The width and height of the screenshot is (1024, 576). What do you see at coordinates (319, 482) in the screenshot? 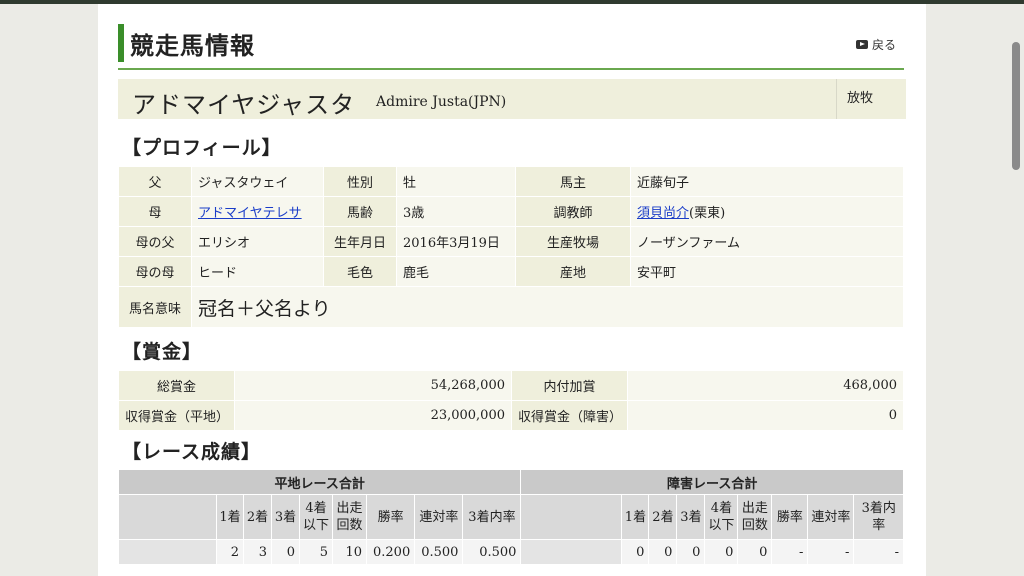
I see `flat-total-header: 平地レース合計` at bounding box center [319, 482].